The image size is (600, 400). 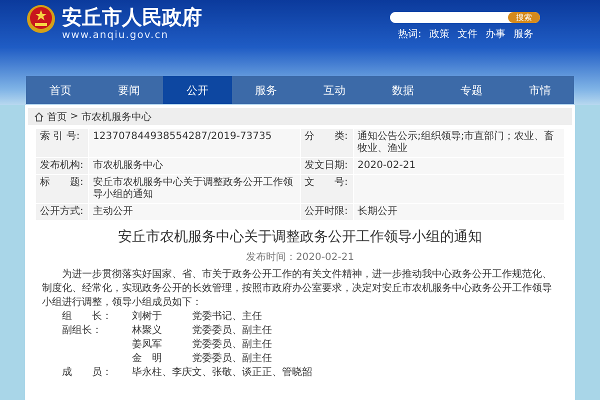 What do you see at coordinates (147, 331) in the screenshot?
I see `member-name: 林聚义` at bounding box center [147, 331].